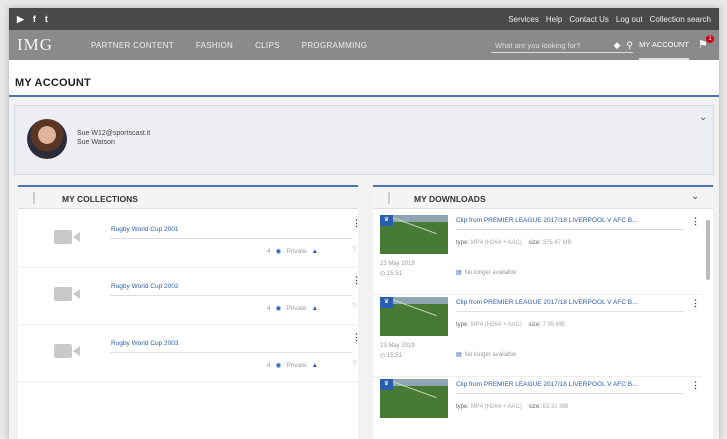 Image resolution: width=727 pixels, height=439 pixels. What do you see at coordinates (664, 45) in the screenshot?
I see `my-account-link: MY ACCOUNT` at bounding box center [664, 45].